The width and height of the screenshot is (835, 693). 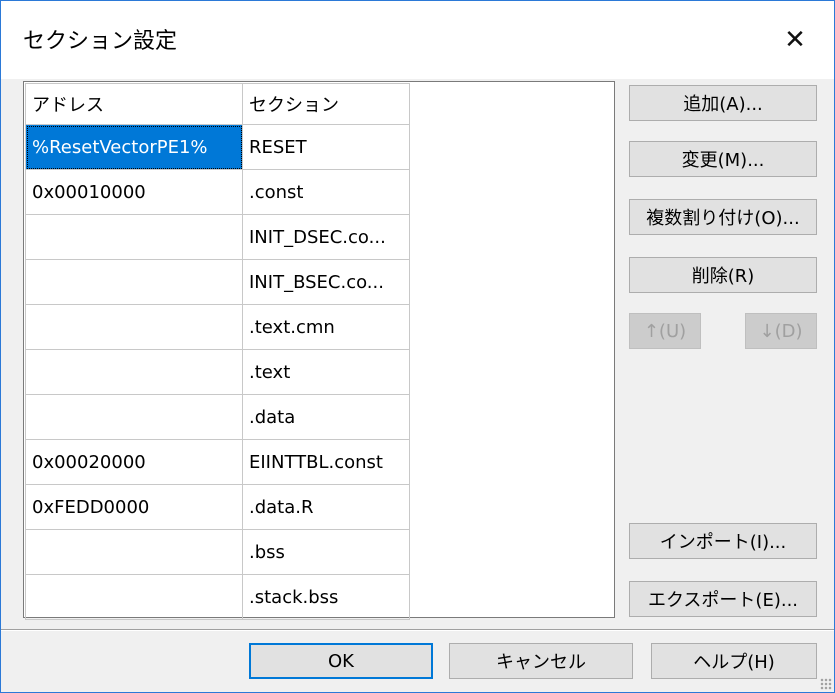 What do you see at coordinates (826, 684) in the screenshot?
I see `resize-grip-icon` at bounding box center [826, 684].